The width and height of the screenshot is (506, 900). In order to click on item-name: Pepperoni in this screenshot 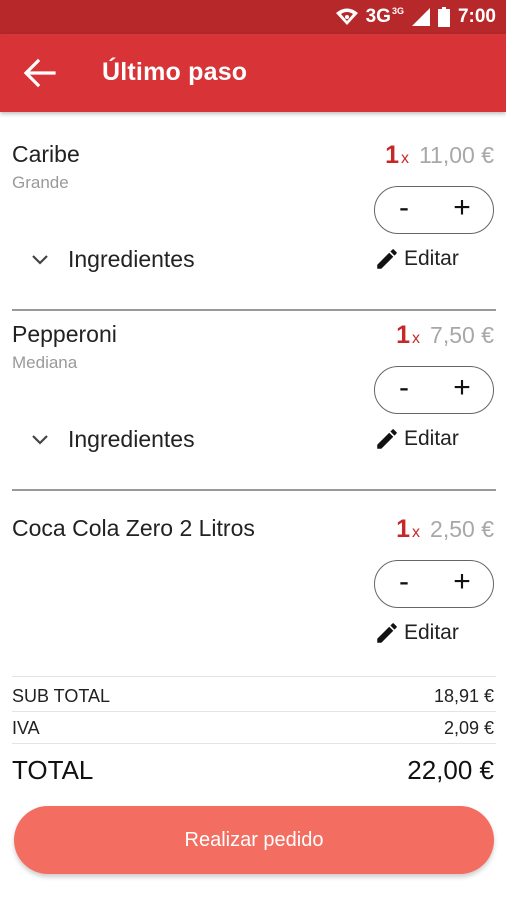, I will do `click(64, 334)`.